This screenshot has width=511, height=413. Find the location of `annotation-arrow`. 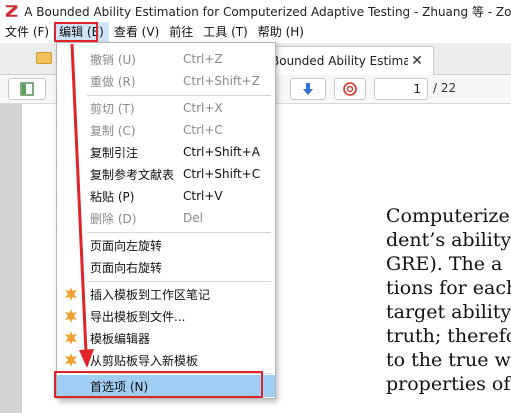

annotation-arrow is located at coordinates (82, 205).